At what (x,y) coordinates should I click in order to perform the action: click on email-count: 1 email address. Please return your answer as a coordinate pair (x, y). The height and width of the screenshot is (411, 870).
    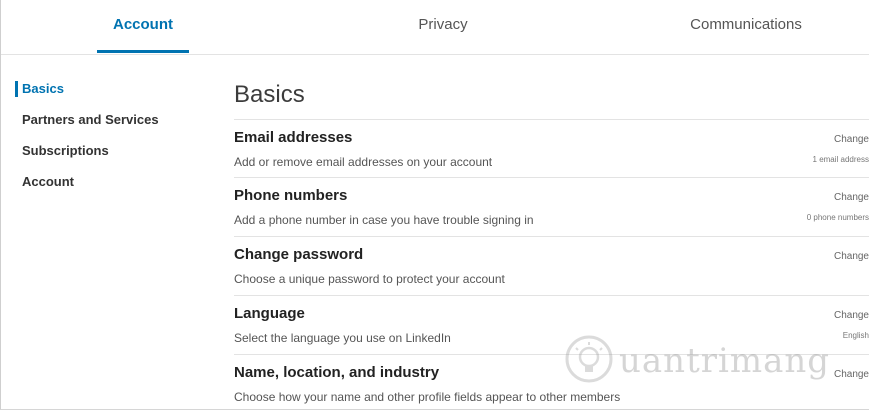
    Looking at the image, I should click on (840, 159).